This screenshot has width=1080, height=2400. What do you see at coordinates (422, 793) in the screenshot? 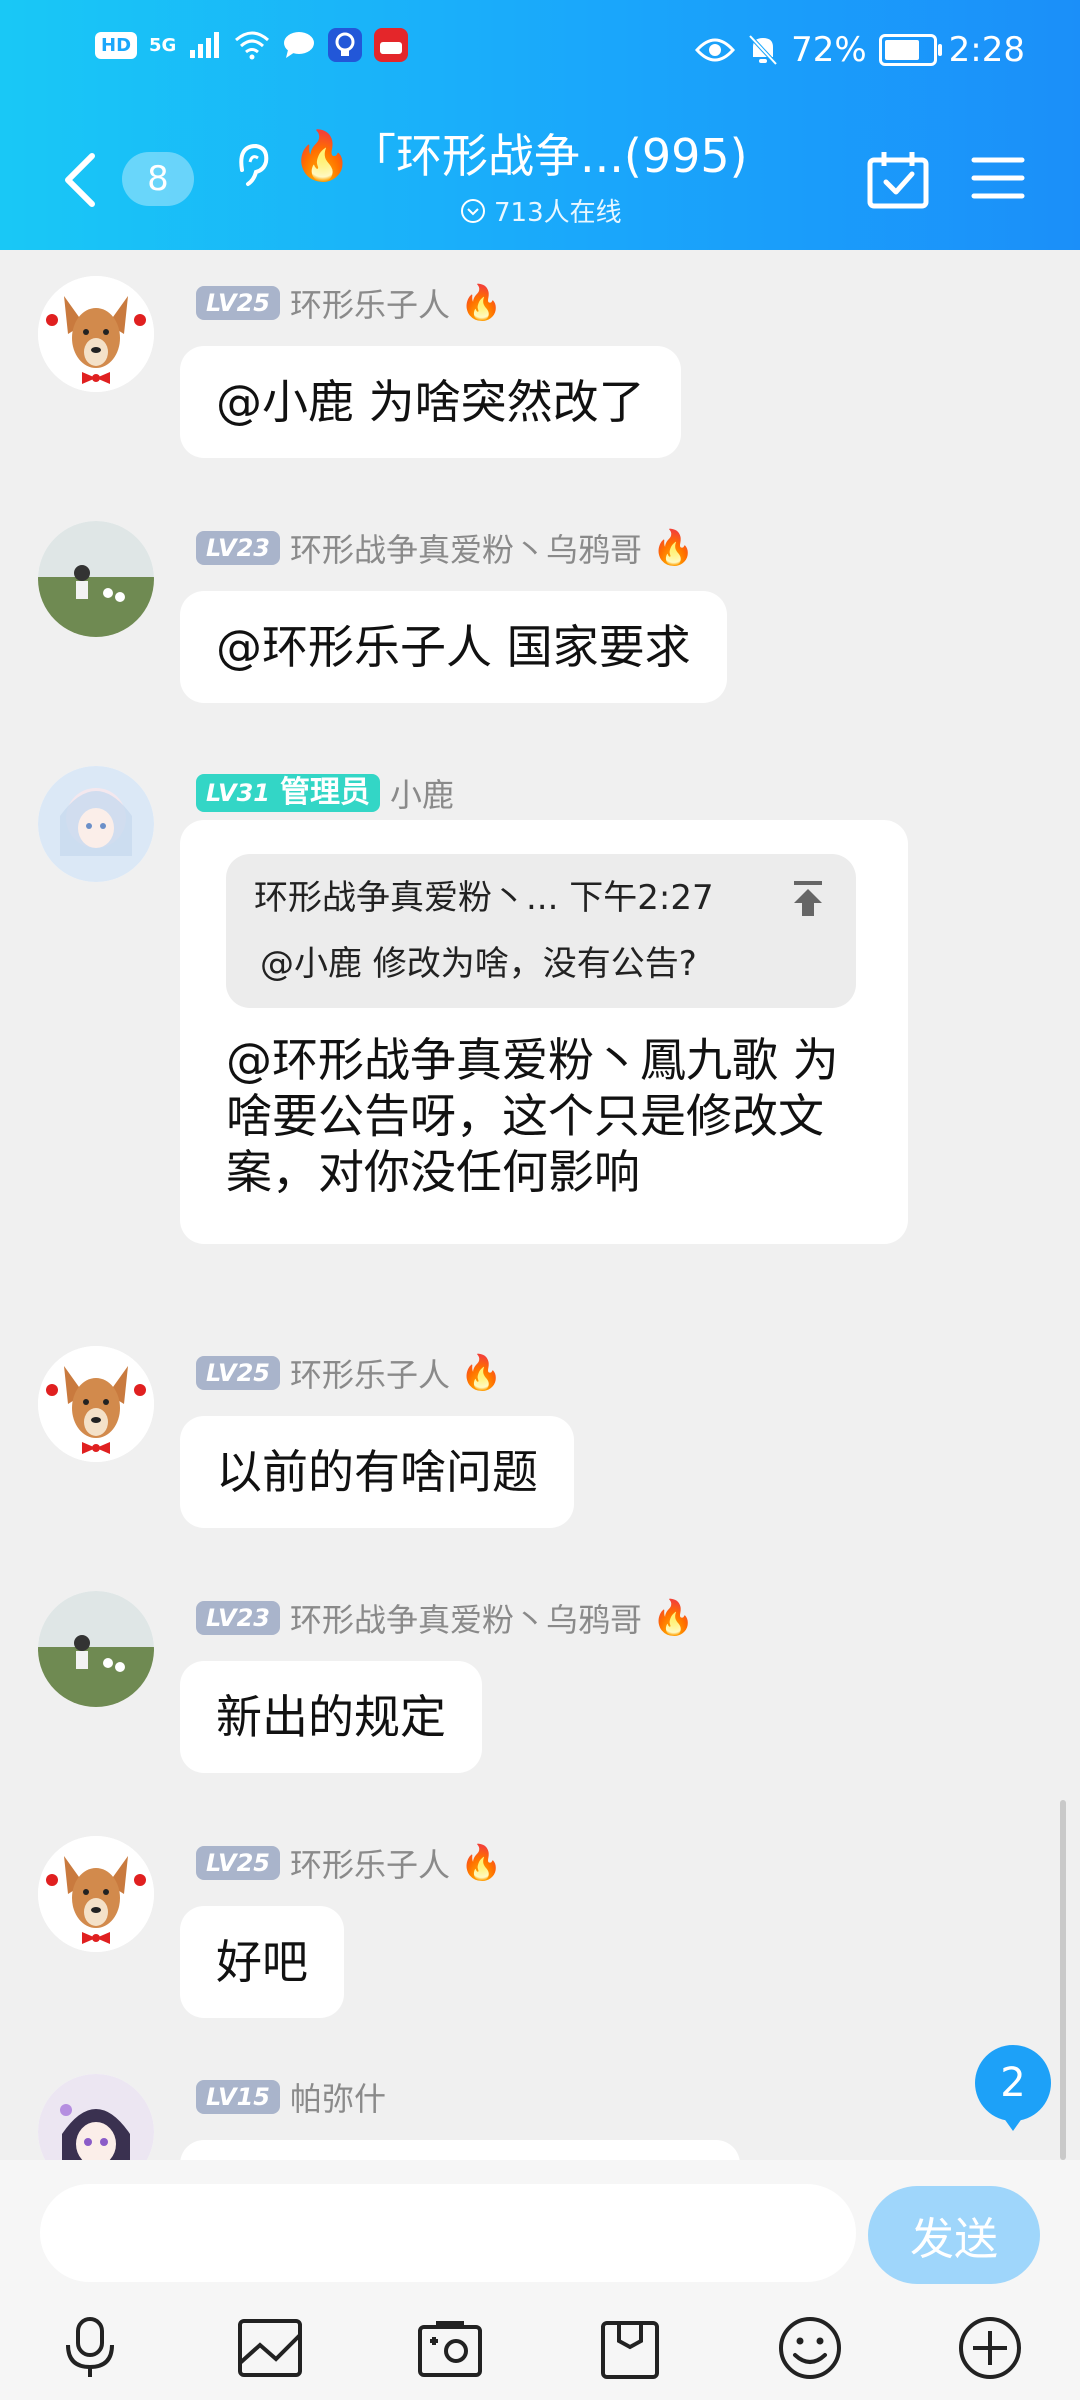
I see `sender-name: 小鹿` at bounding box center [422, 793].